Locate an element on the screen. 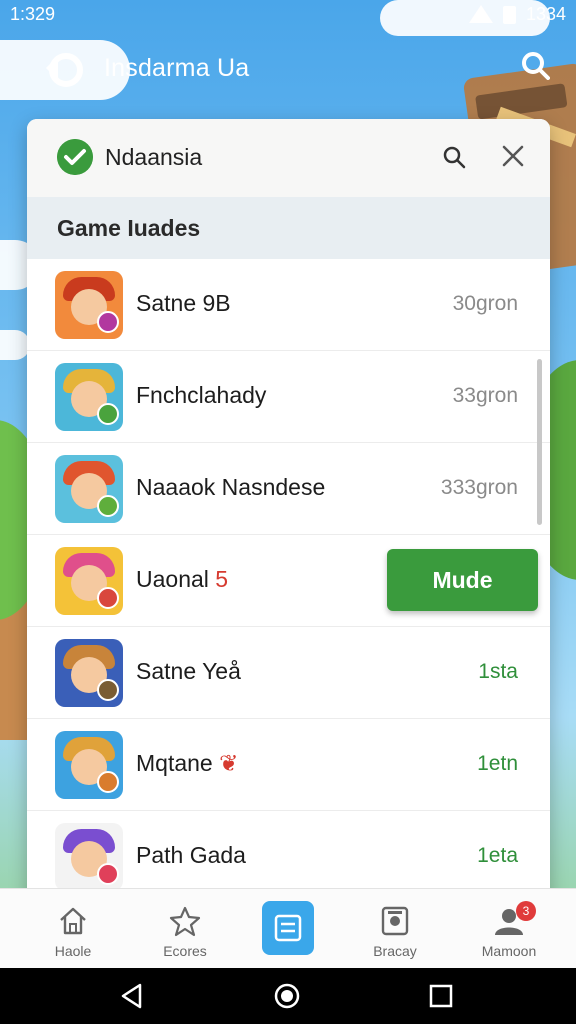  wifi-icon is located at coordinates (480, 13).